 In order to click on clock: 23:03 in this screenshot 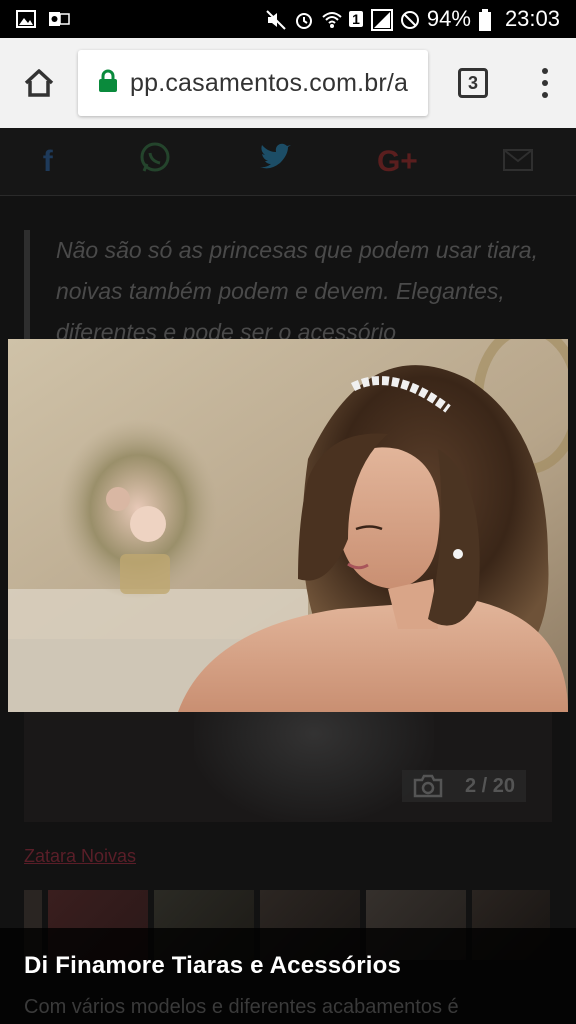, I will do `click(532, 18)`.